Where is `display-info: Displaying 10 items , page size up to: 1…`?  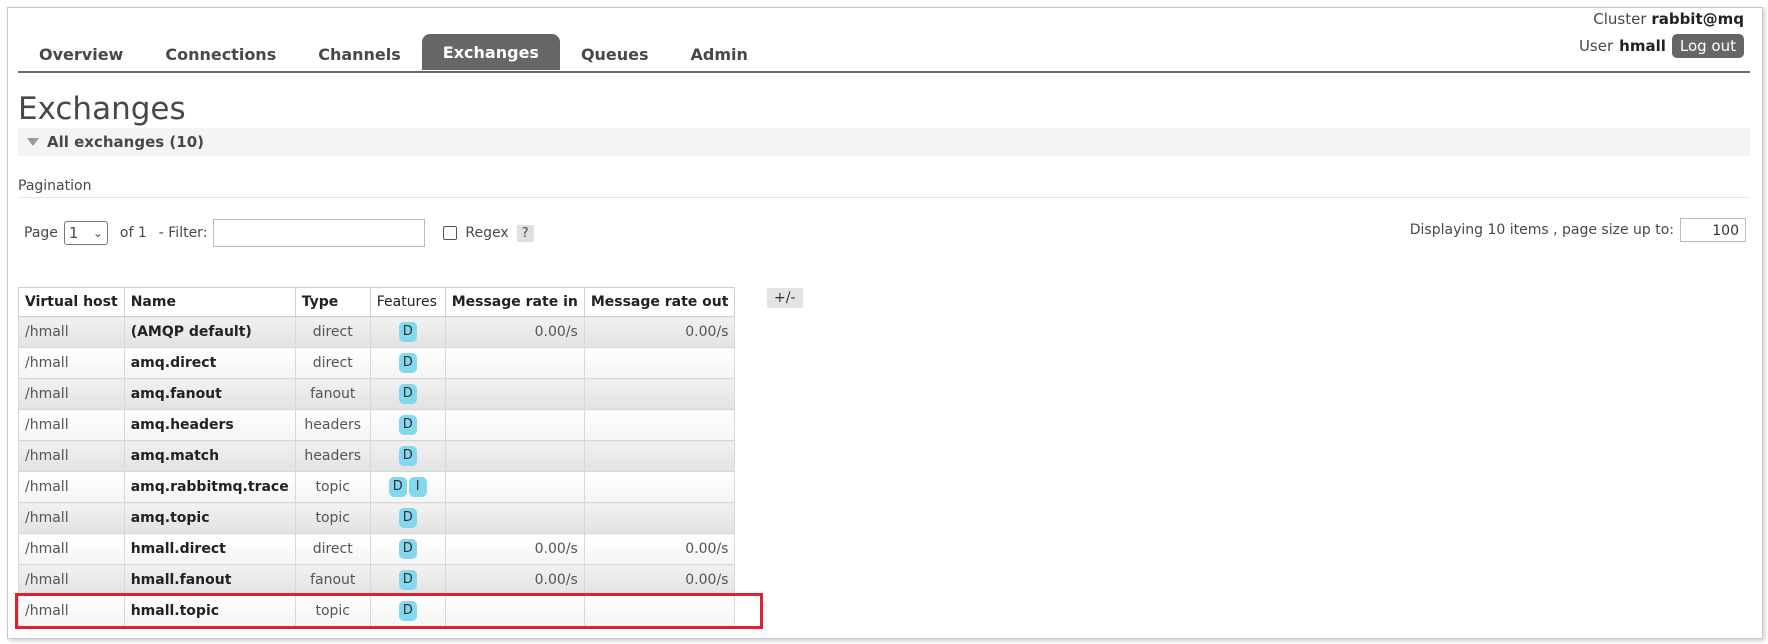
display-info: Displaying 10 items , page size up to: 1… is located at coordinates (1578, 230).